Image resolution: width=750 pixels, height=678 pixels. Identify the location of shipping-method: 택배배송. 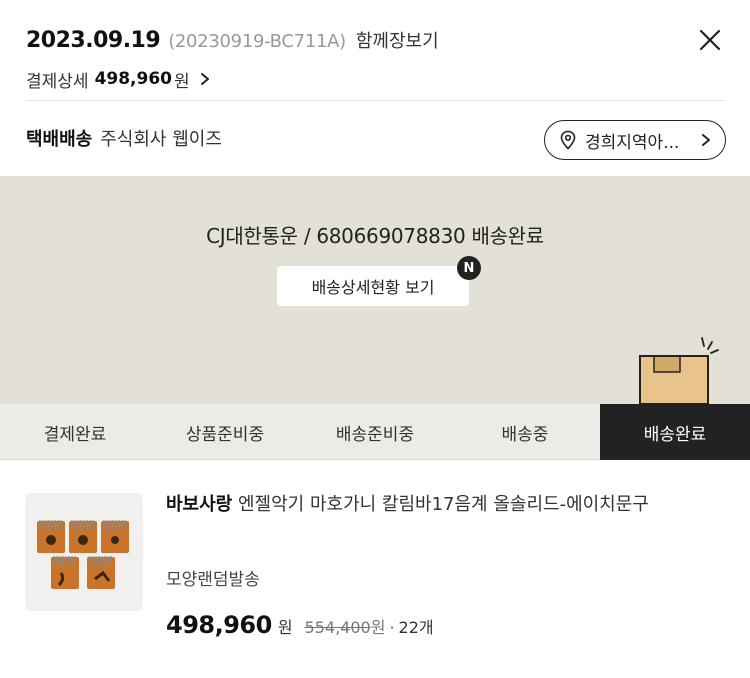
(59, 139).